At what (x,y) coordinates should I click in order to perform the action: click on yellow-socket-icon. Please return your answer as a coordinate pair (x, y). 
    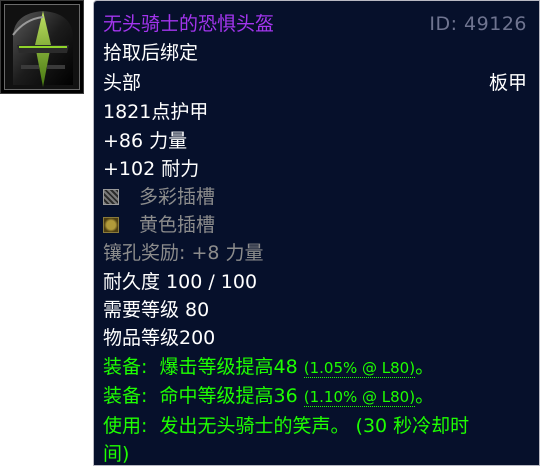
    Looking at the image, I should click on (111, 225).